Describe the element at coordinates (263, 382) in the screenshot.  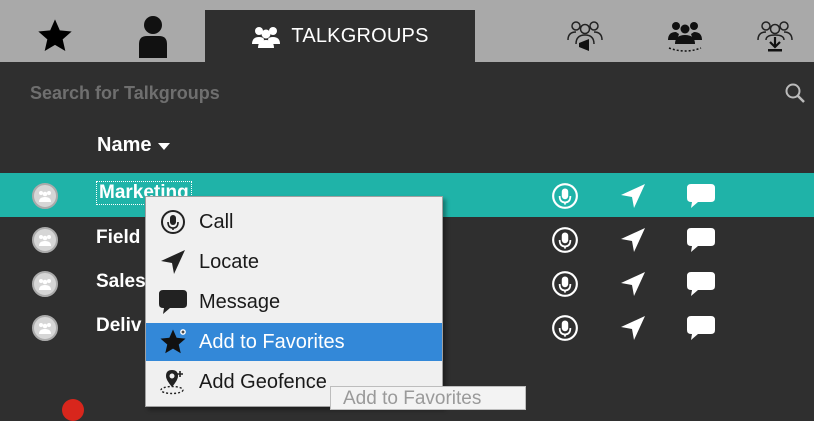
I see `menu-item-label: Add Geofence` at that location.